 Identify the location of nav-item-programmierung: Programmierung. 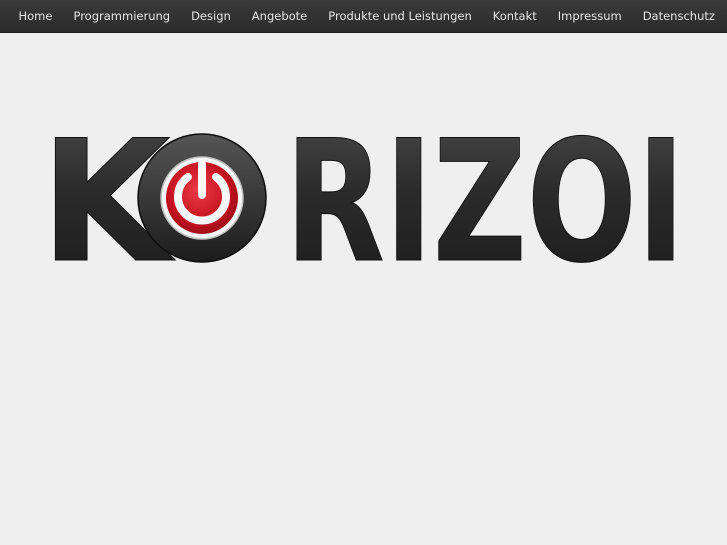
(122, 16).